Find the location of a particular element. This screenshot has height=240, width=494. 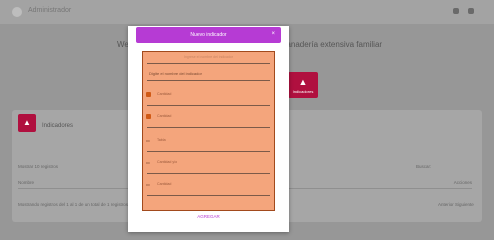

field-2: Cantidad is located at coordinates (164, 116).